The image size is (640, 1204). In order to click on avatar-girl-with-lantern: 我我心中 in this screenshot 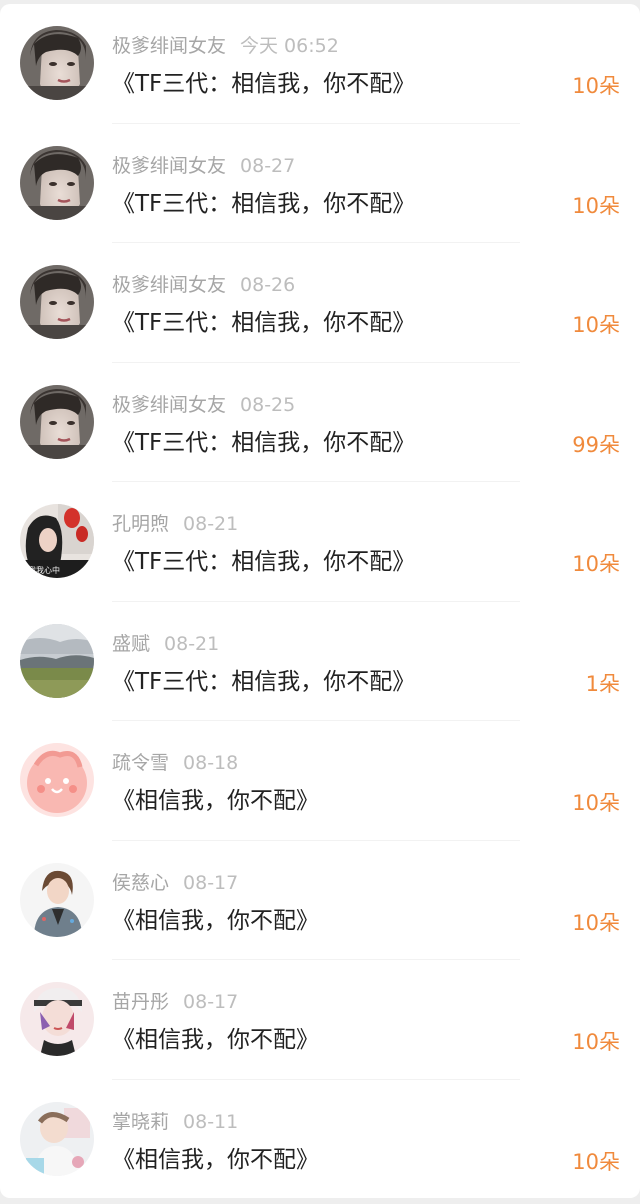, I will do `click(57, 541)`.